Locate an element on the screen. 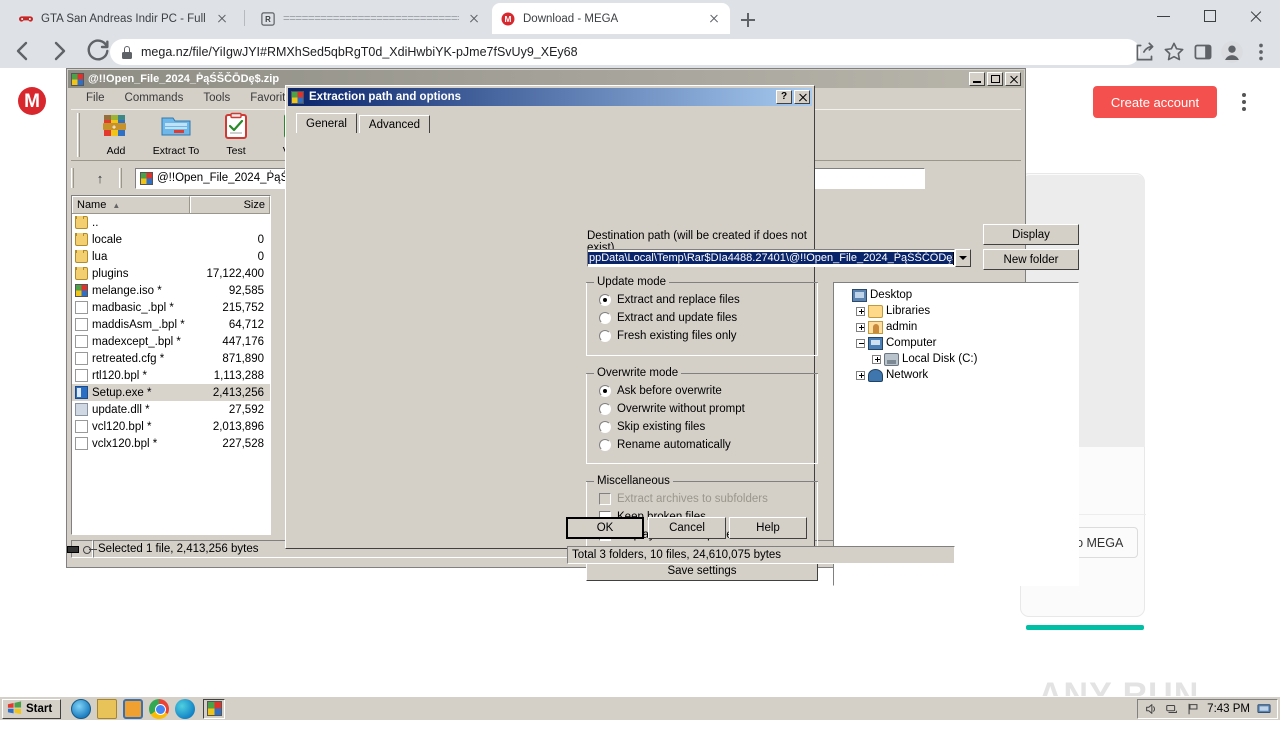 The image size is (1280, 732). tree-node: Computer is located at coordinates (959, 343).